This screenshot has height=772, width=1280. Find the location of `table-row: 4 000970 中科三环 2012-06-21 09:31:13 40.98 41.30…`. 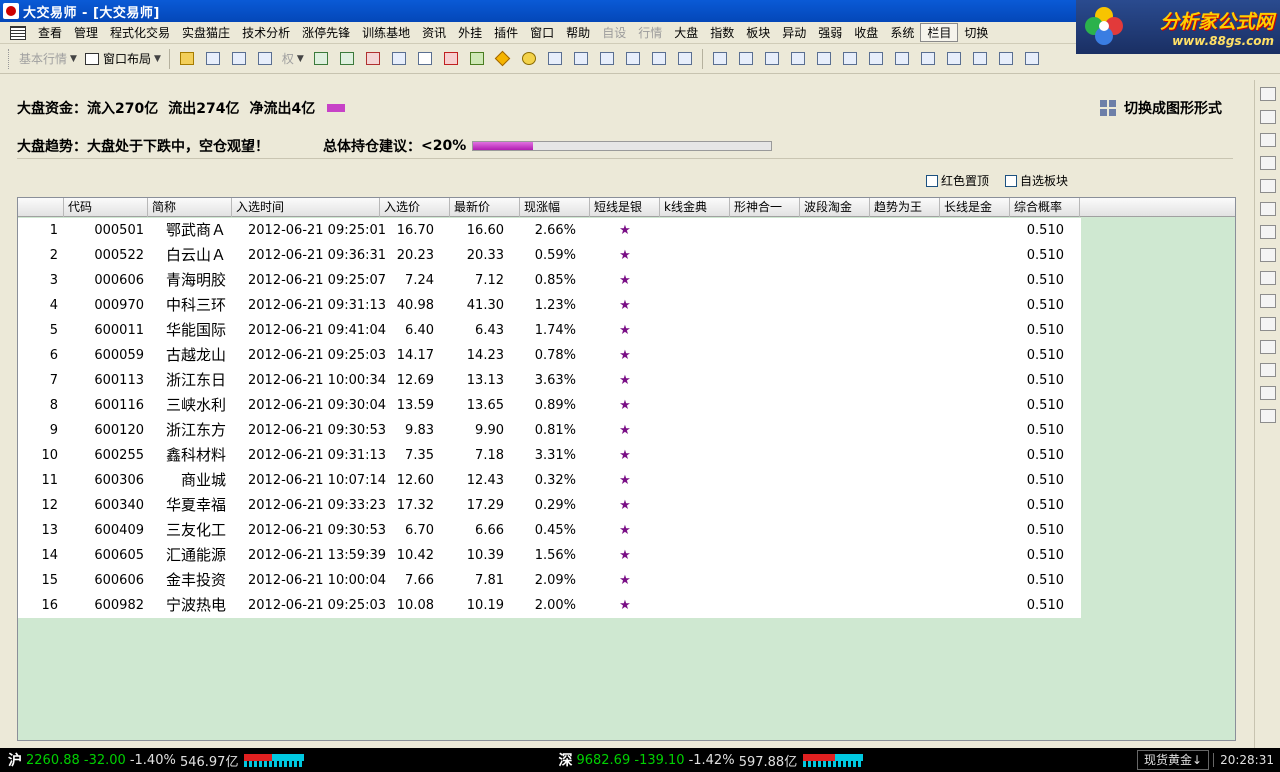

table-row: 4 000970 中科三环 2012-06-21 09:31:13 40.98 41.30… is located at coordinates (549, 305).